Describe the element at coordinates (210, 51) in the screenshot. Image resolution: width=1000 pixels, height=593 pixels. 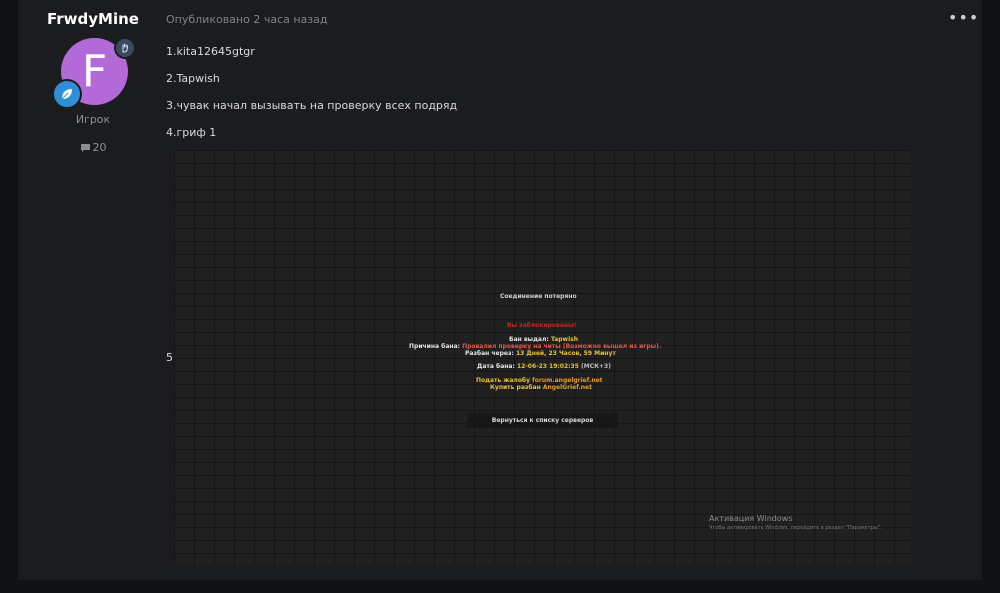
I see `post-line-1: 1.kita12645gtgr` at that location.